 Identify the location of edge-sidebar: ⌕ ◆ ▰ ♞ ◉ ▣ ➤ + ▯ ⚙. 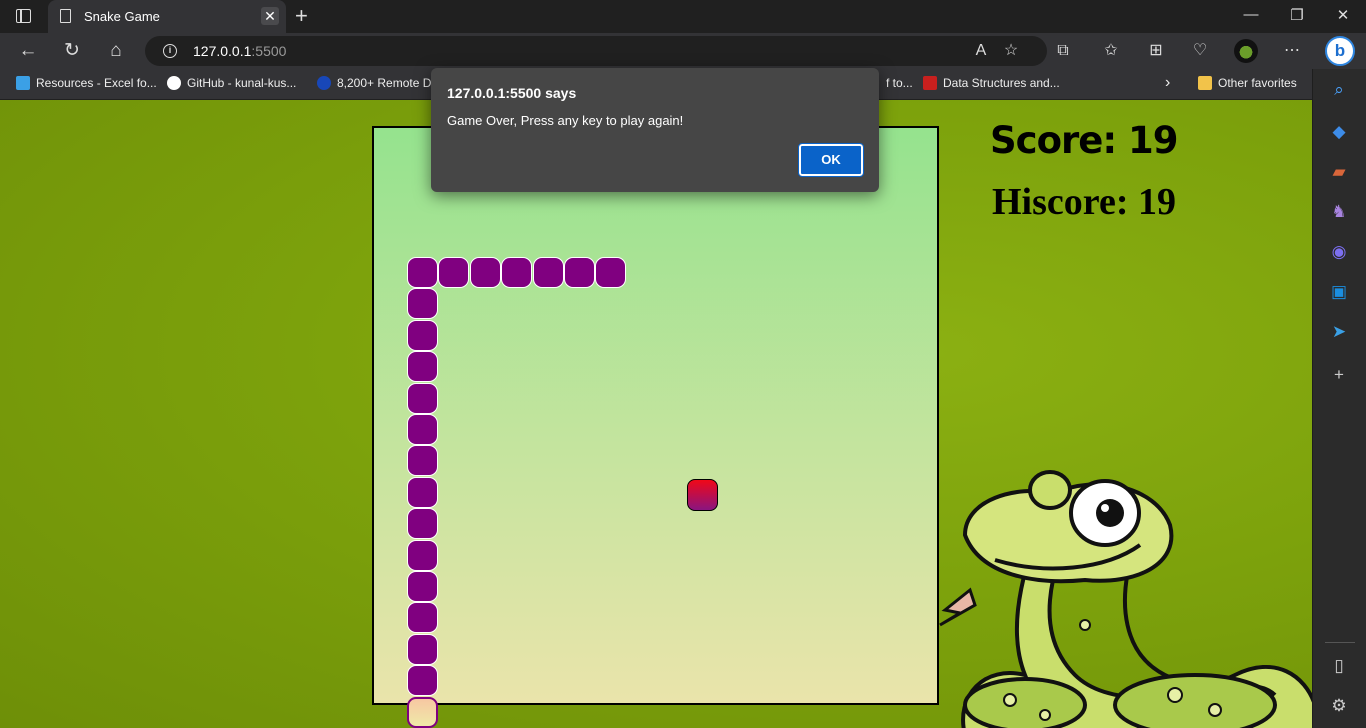
(1339, 398).